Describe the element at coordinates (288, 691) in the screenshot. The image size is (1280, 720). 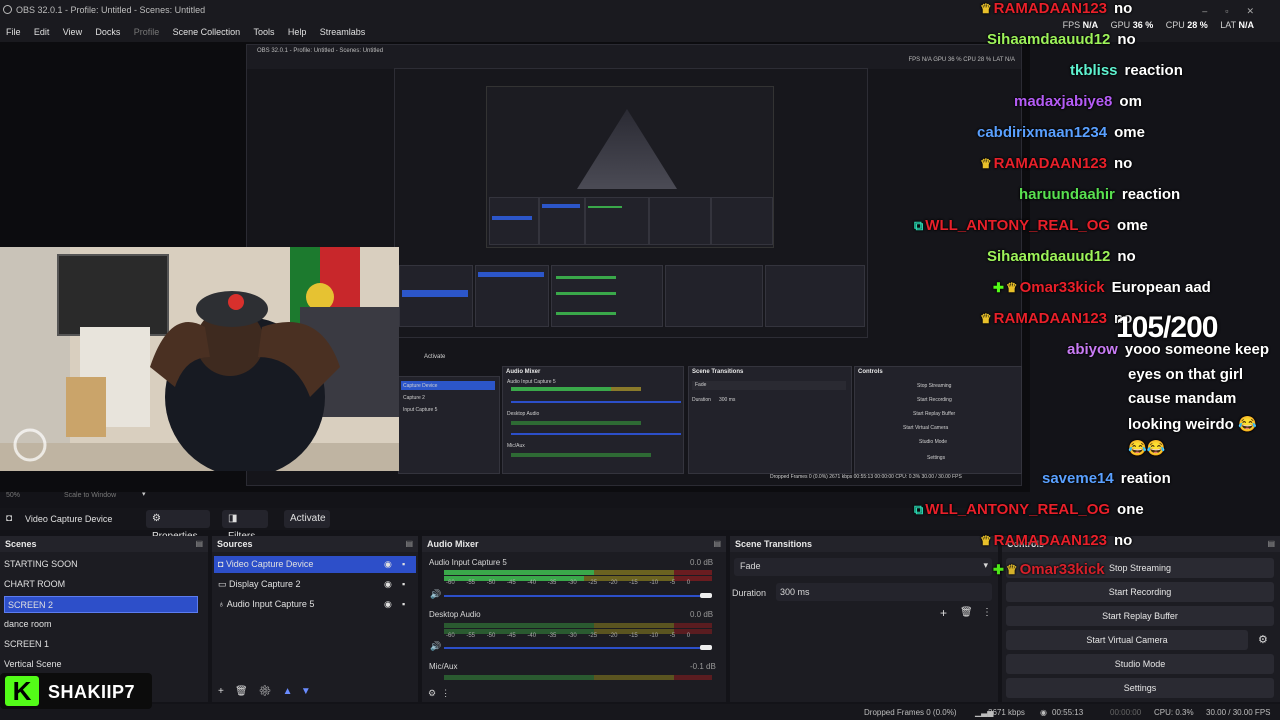
I see `move-up-icon: ▲` at that location.